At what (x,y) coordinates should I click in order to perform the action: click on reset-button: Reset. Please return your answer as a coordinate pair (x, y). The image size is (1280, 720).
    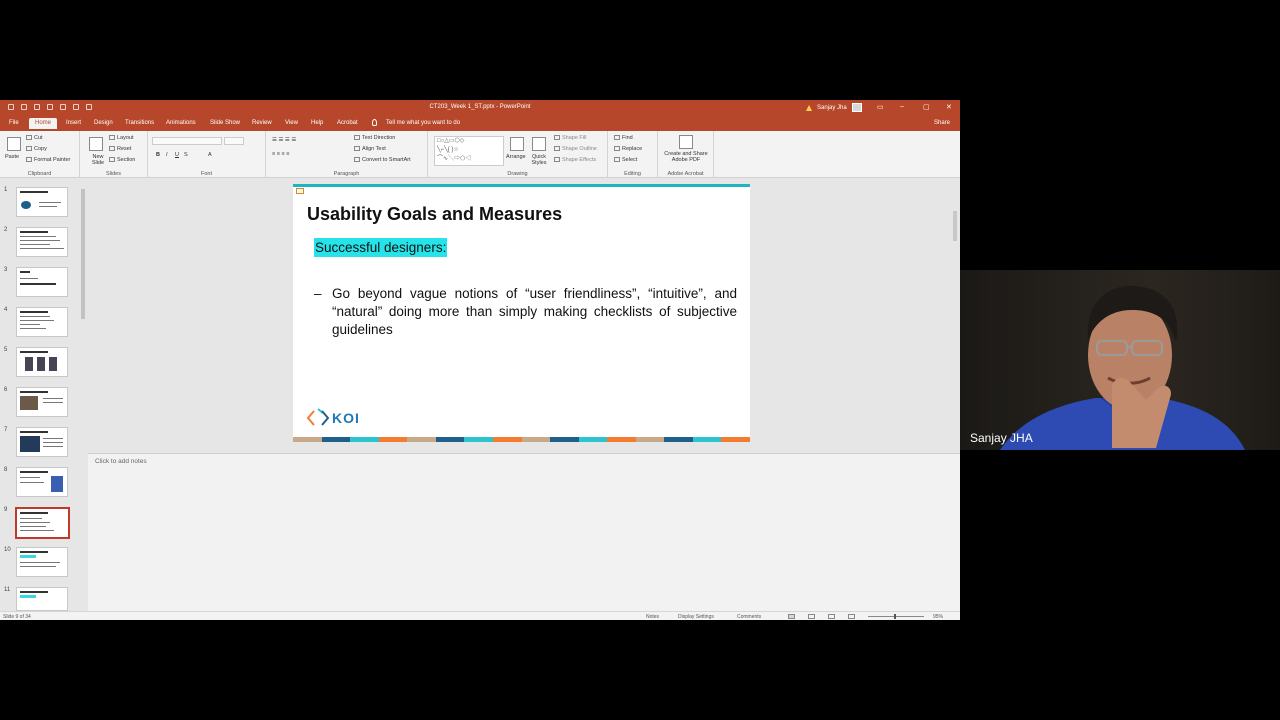
    Looking at the image, I should click on (120, 149).